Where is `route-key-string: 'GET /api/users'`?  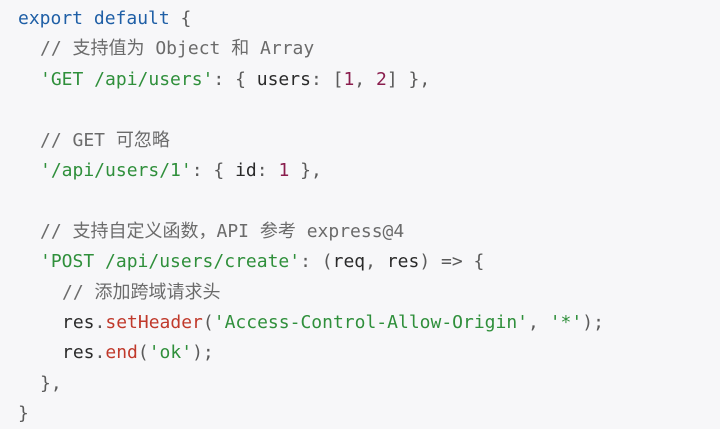 route-key-string: 'GET /api/users' is located at coordinates (127, 79).